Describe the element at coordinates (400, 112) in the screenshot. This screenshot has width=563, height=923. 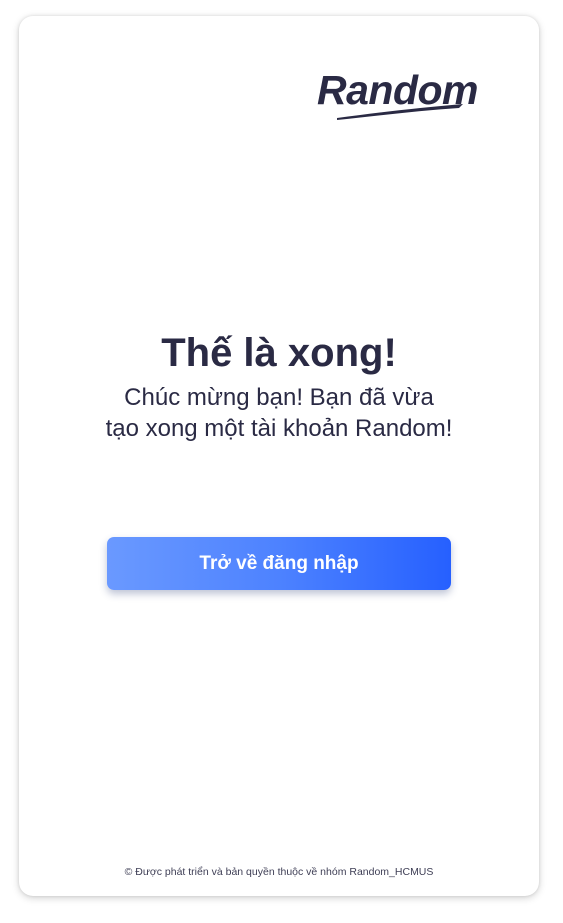
I see `logo-swoosh-icon` at that location.